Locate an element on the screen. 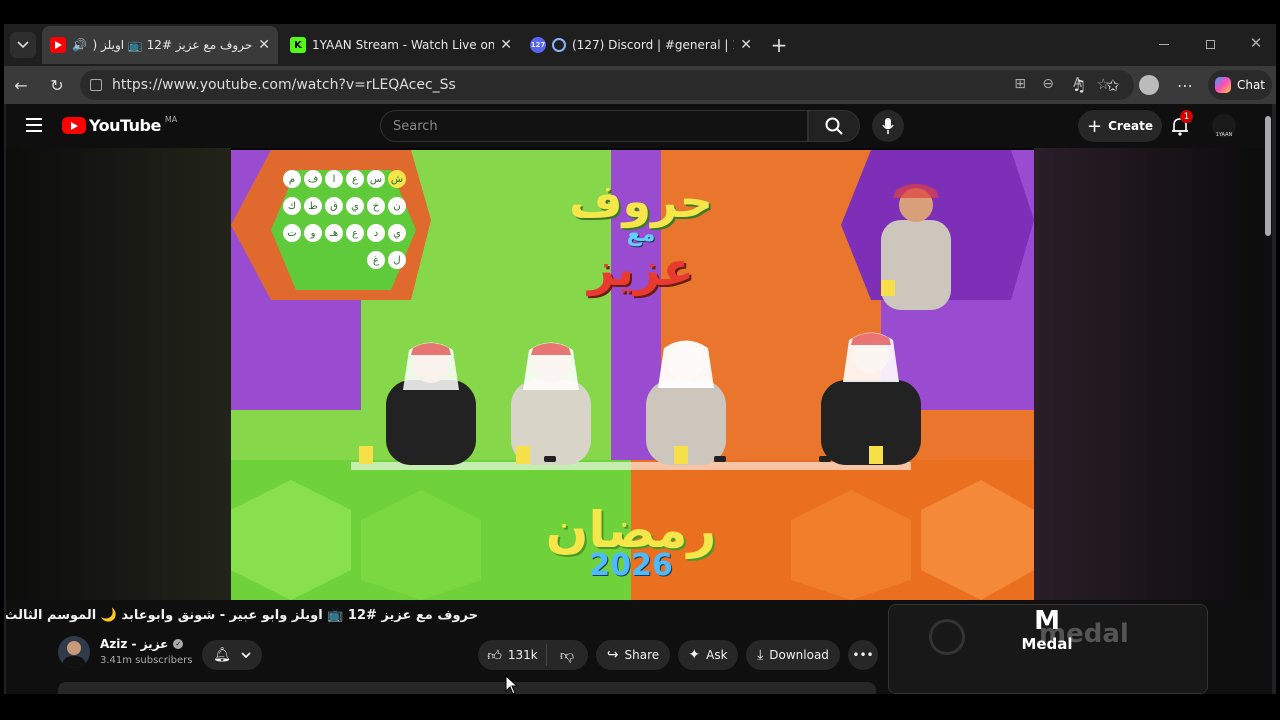  hex-letter: د is located at coordinates (376, 233).